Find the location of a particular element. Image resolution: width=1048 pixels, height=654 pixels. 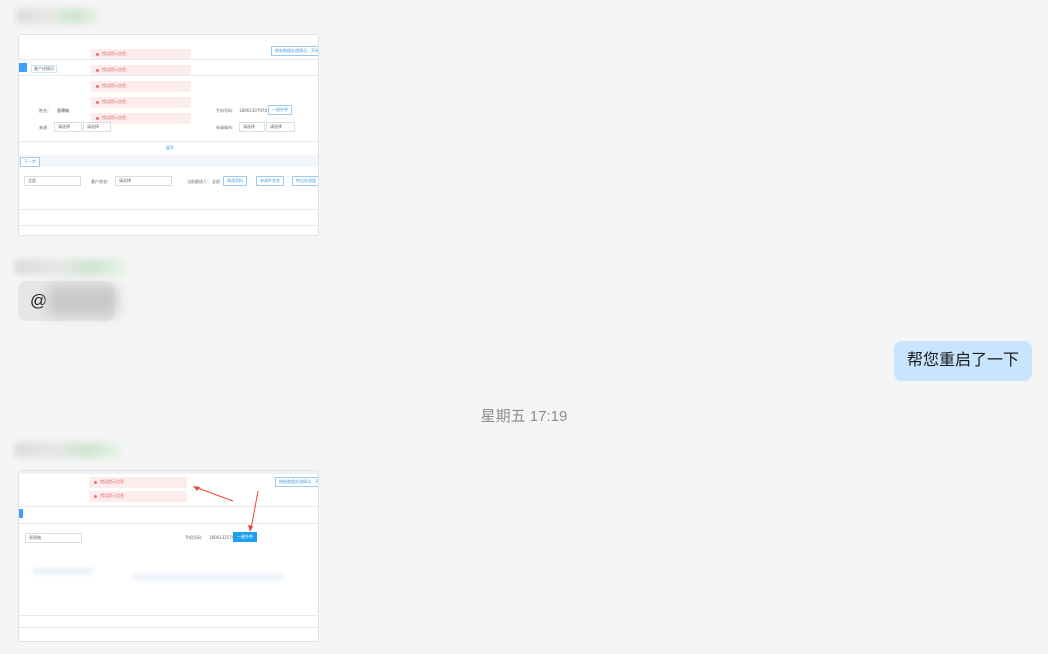

my-message-bubble: 帮您重启了一下 is located at coordinates (963, 361).